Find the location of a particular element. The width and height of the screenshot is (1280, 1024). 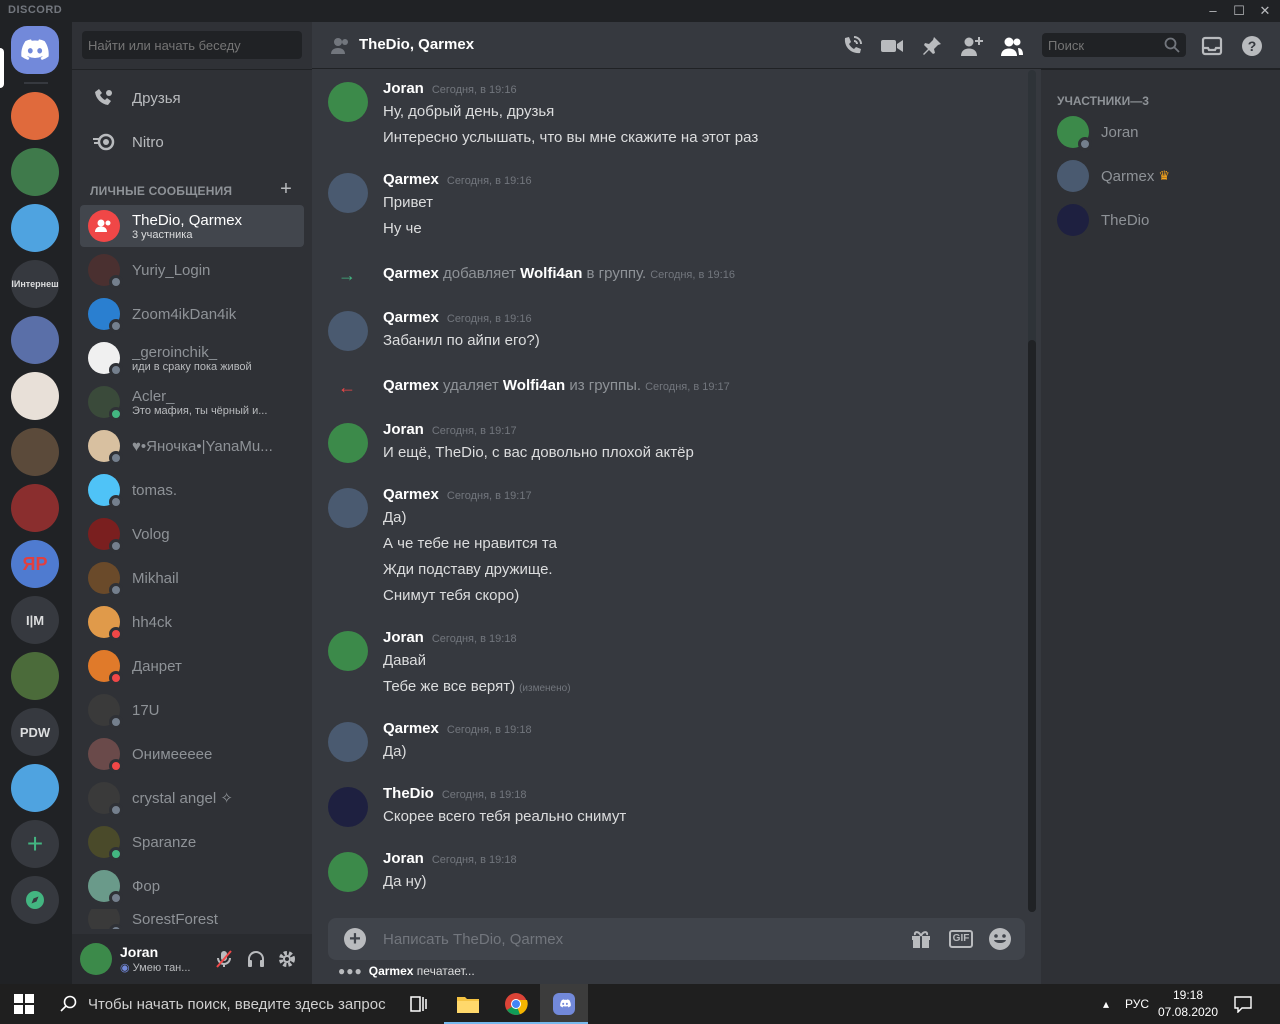

dm-item: Фор is located at coordinates (192, 886).